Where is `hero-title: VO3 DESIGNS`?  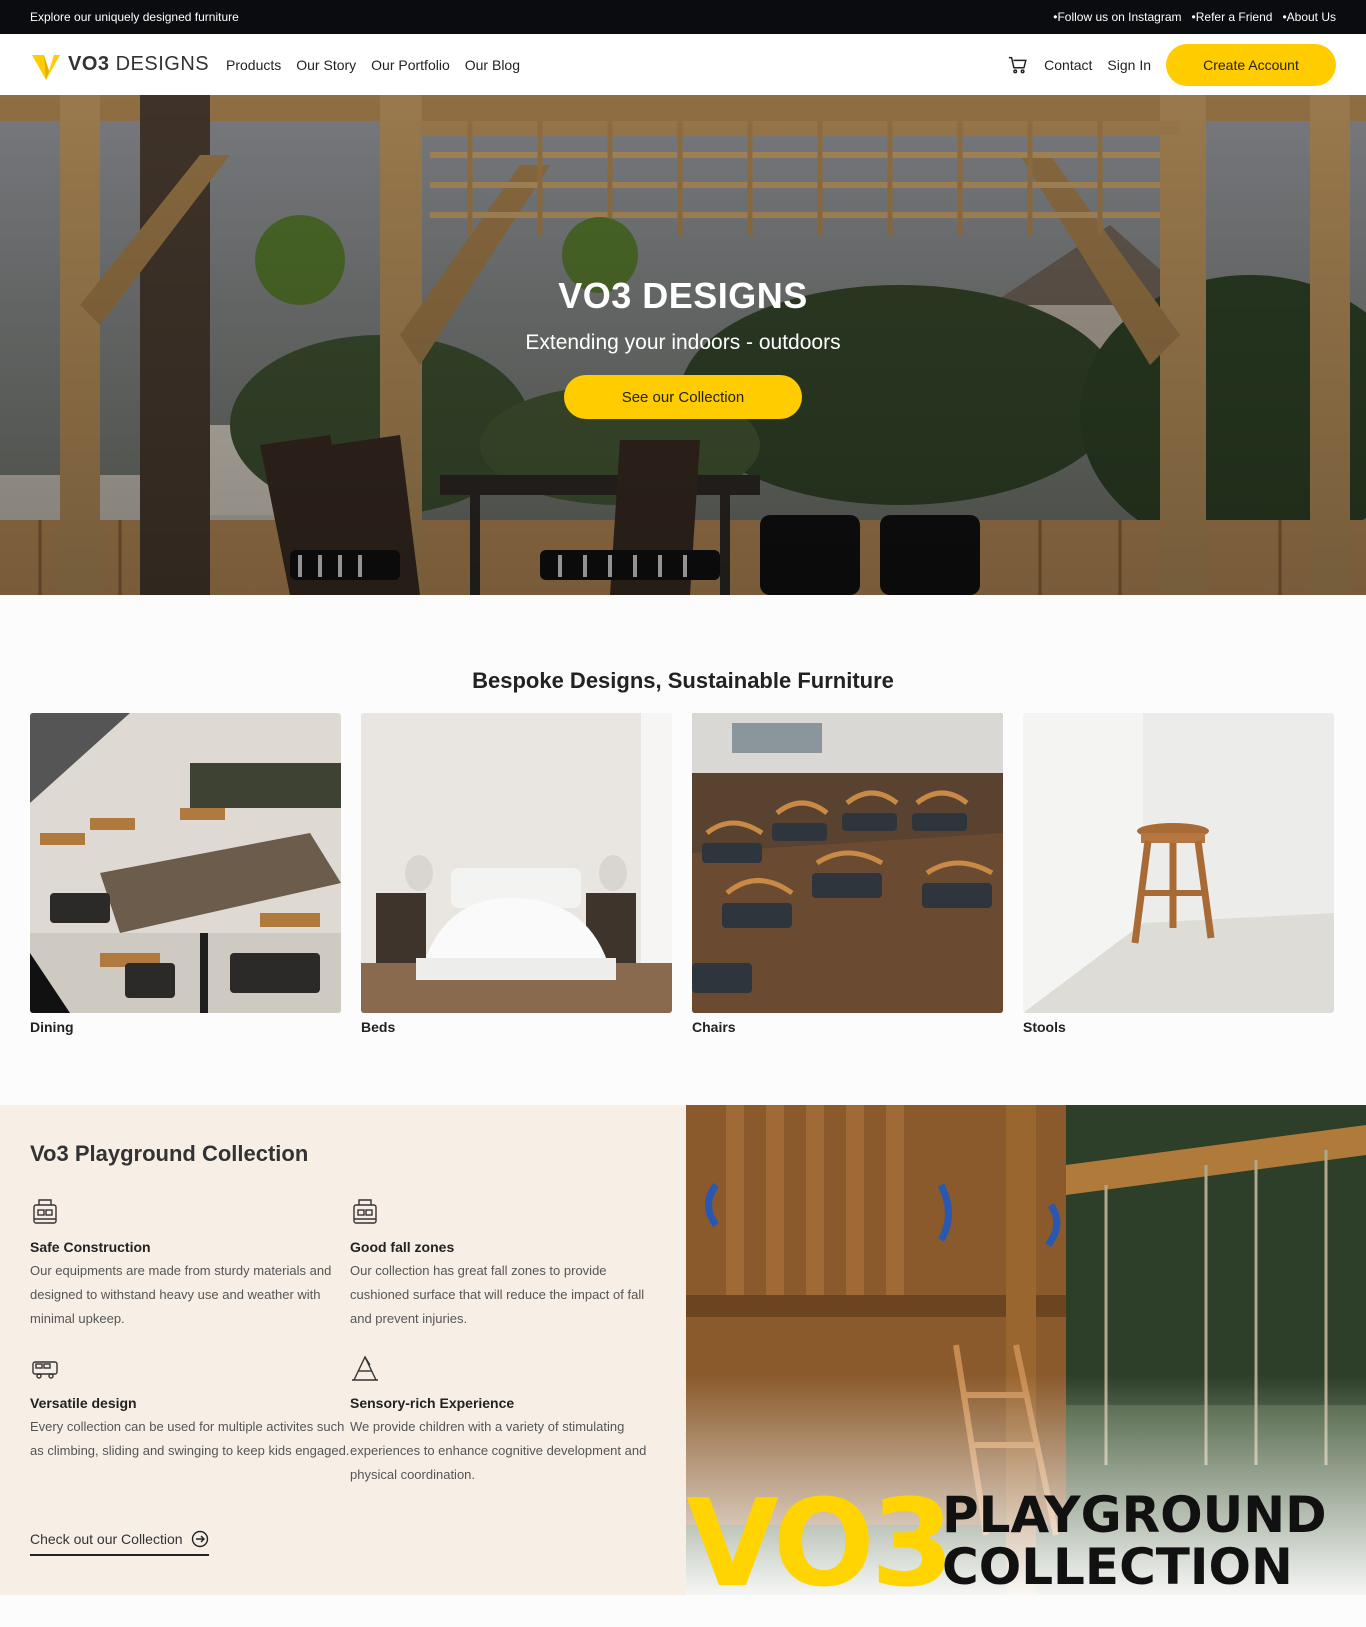
hero-title: VO3 DESIGNS is located at coordinates (683, 295).